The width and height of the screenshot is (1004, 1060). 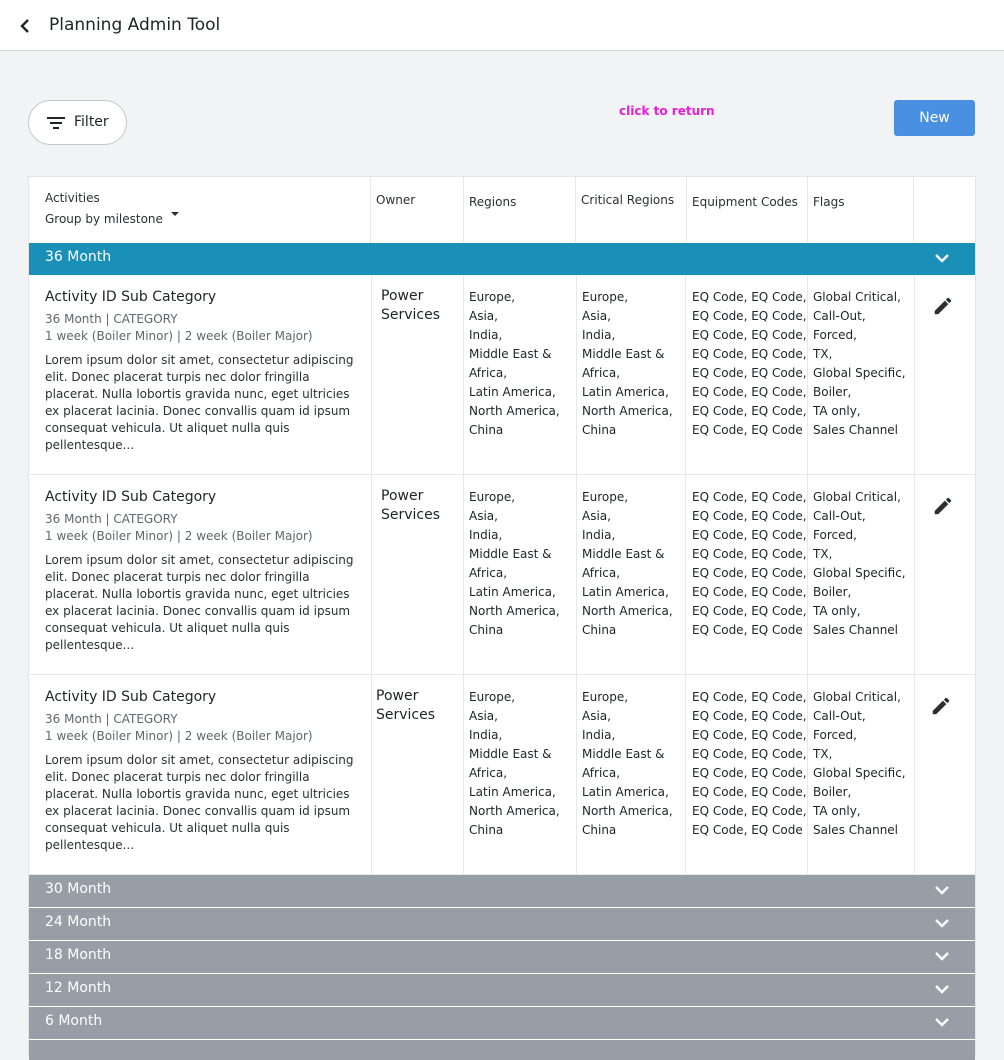 I want to click on group-header-36-month: 36 Month, so click(x=502, y=259).